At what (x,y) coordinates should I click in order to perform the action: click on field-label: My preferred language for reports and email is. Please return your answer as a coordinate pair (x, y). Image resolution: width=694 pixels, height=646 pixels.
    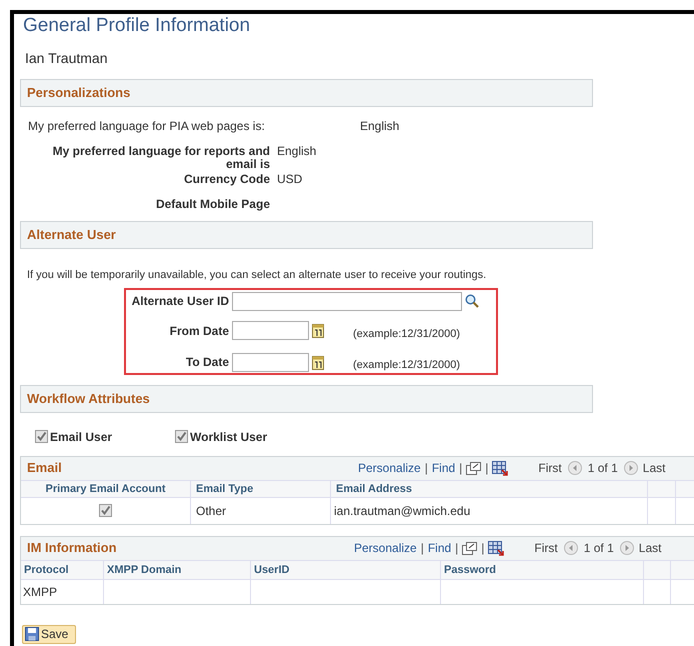
    Looking at the image, I should click on (161, 158).